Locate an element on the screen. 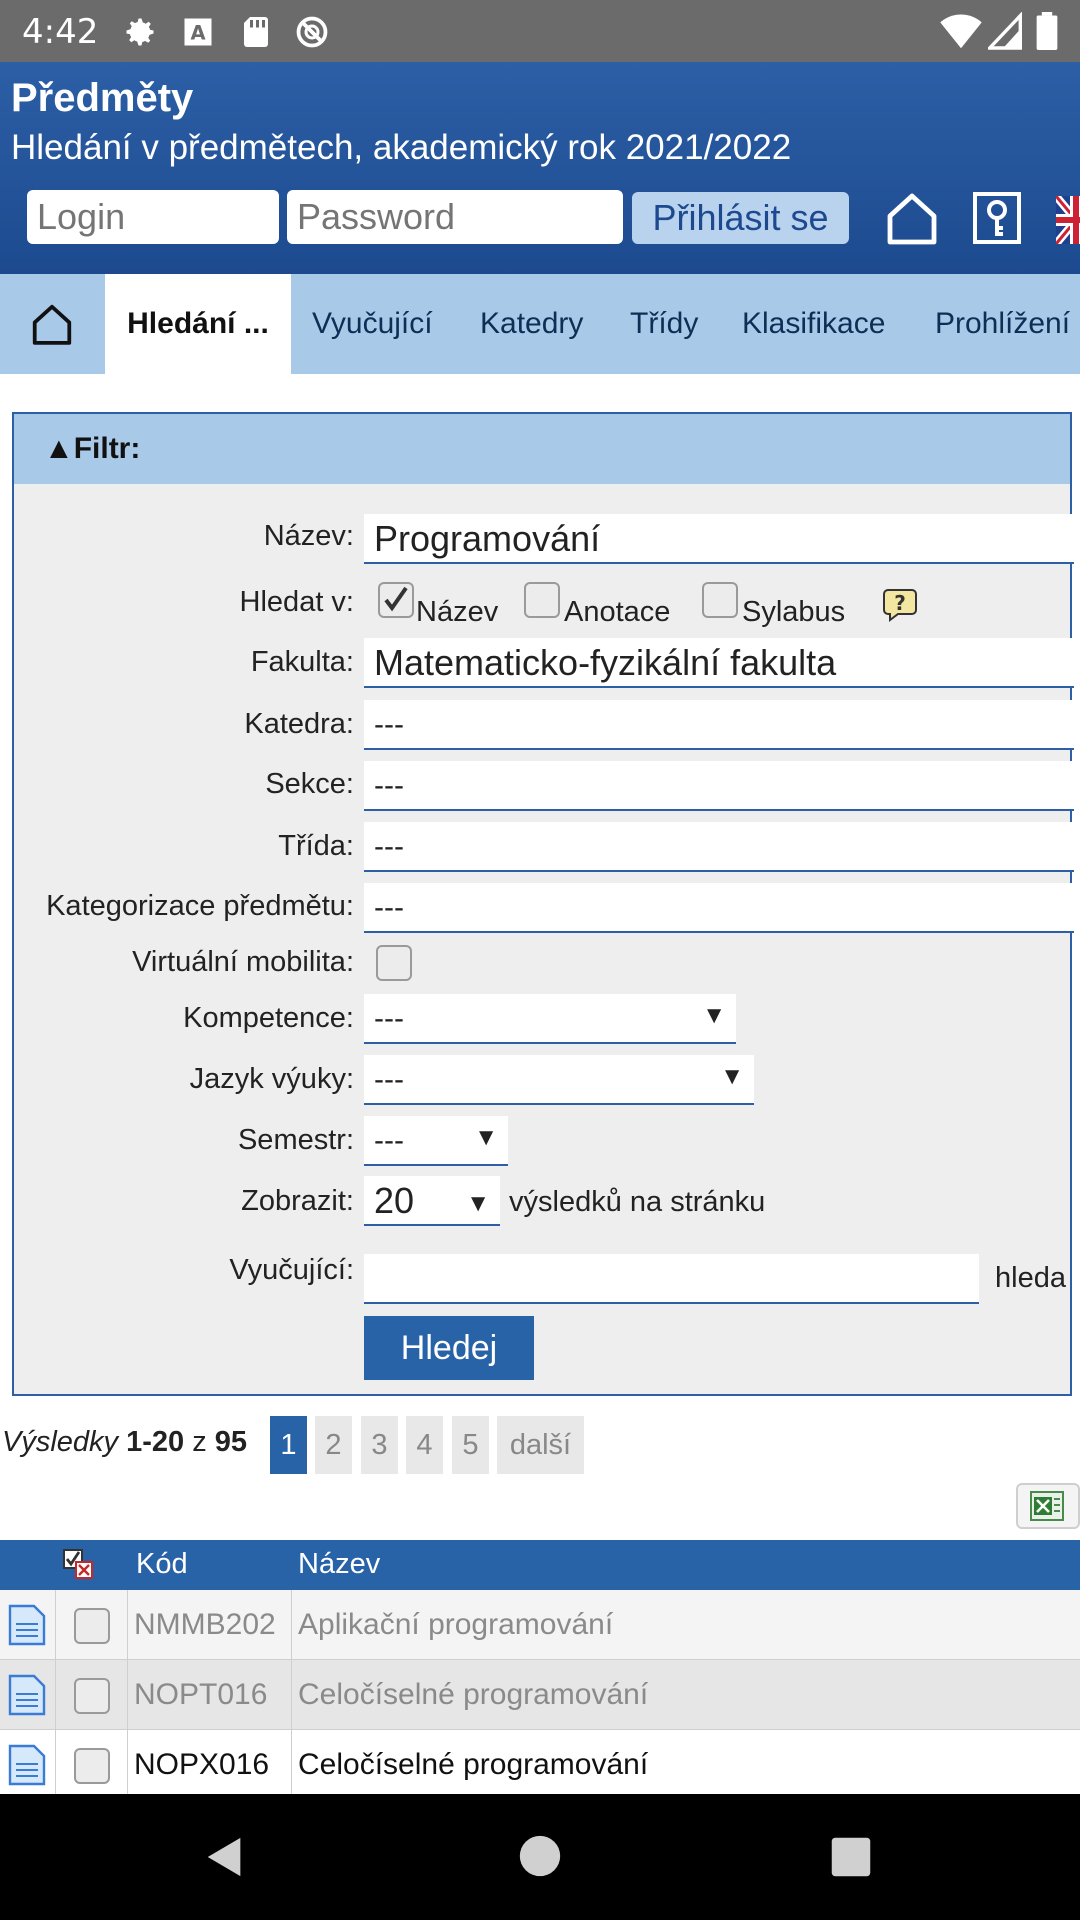  semestr-label: Semestr: is located at coordinates (295, 1140).